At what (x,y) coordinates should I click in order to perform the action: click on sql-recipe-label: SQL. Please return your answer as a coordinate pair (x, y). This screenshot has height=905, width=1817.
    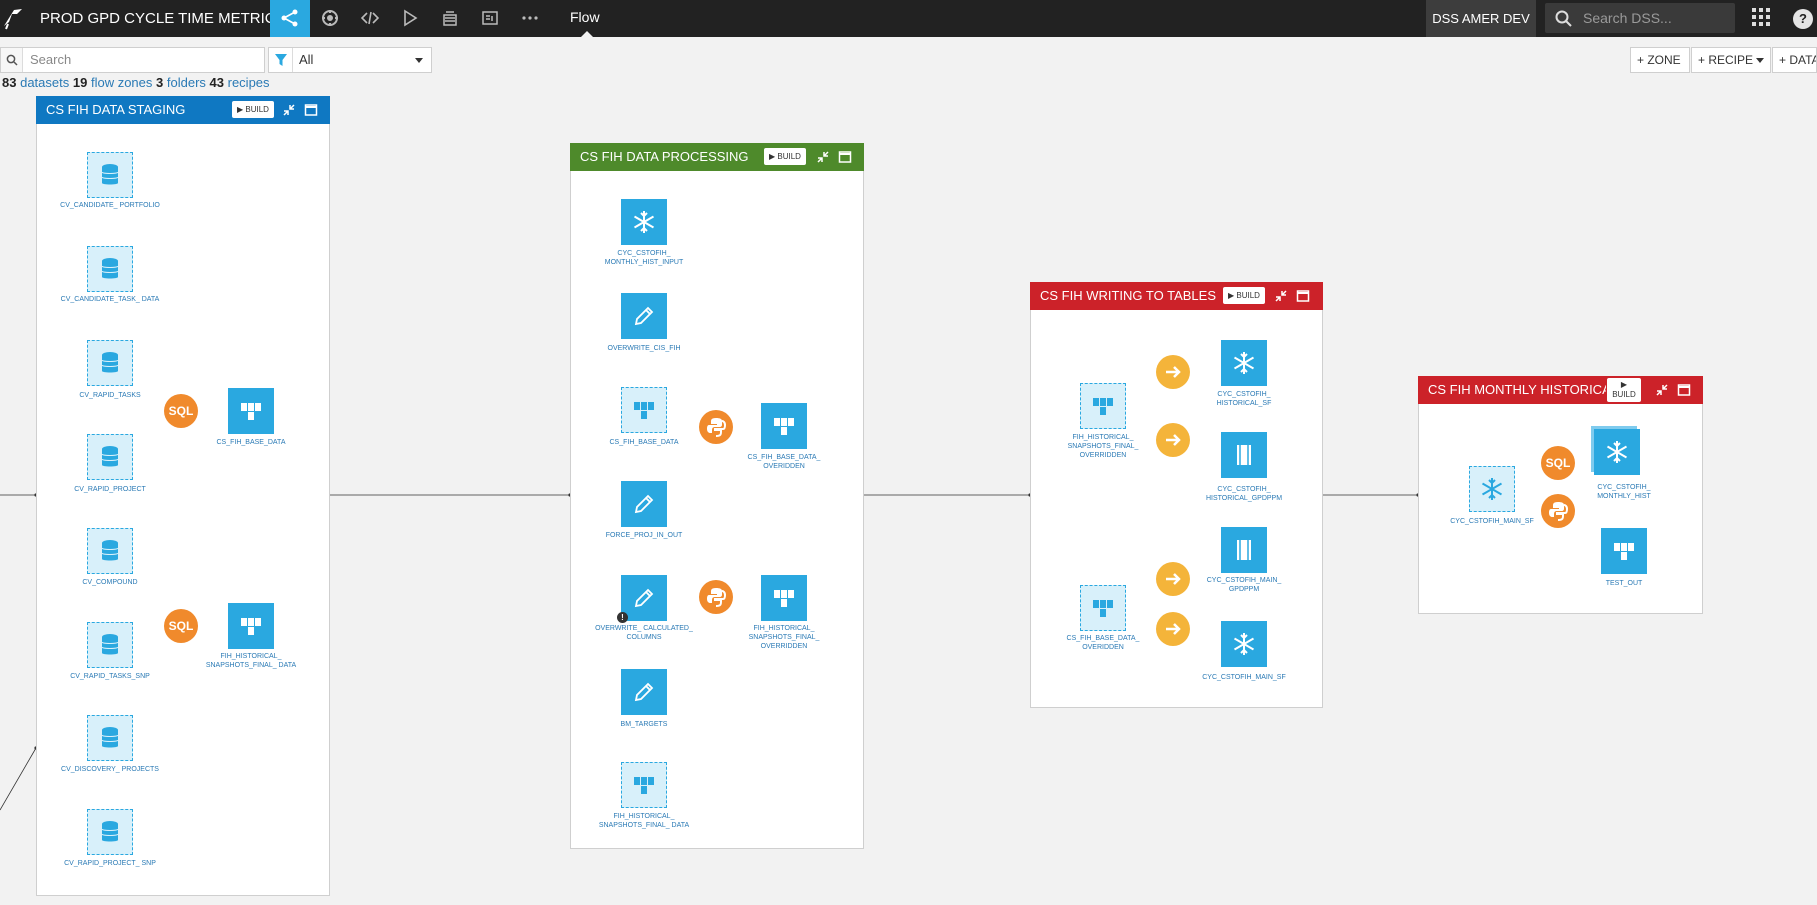
    Looking at the image, I should click on (181, 411).